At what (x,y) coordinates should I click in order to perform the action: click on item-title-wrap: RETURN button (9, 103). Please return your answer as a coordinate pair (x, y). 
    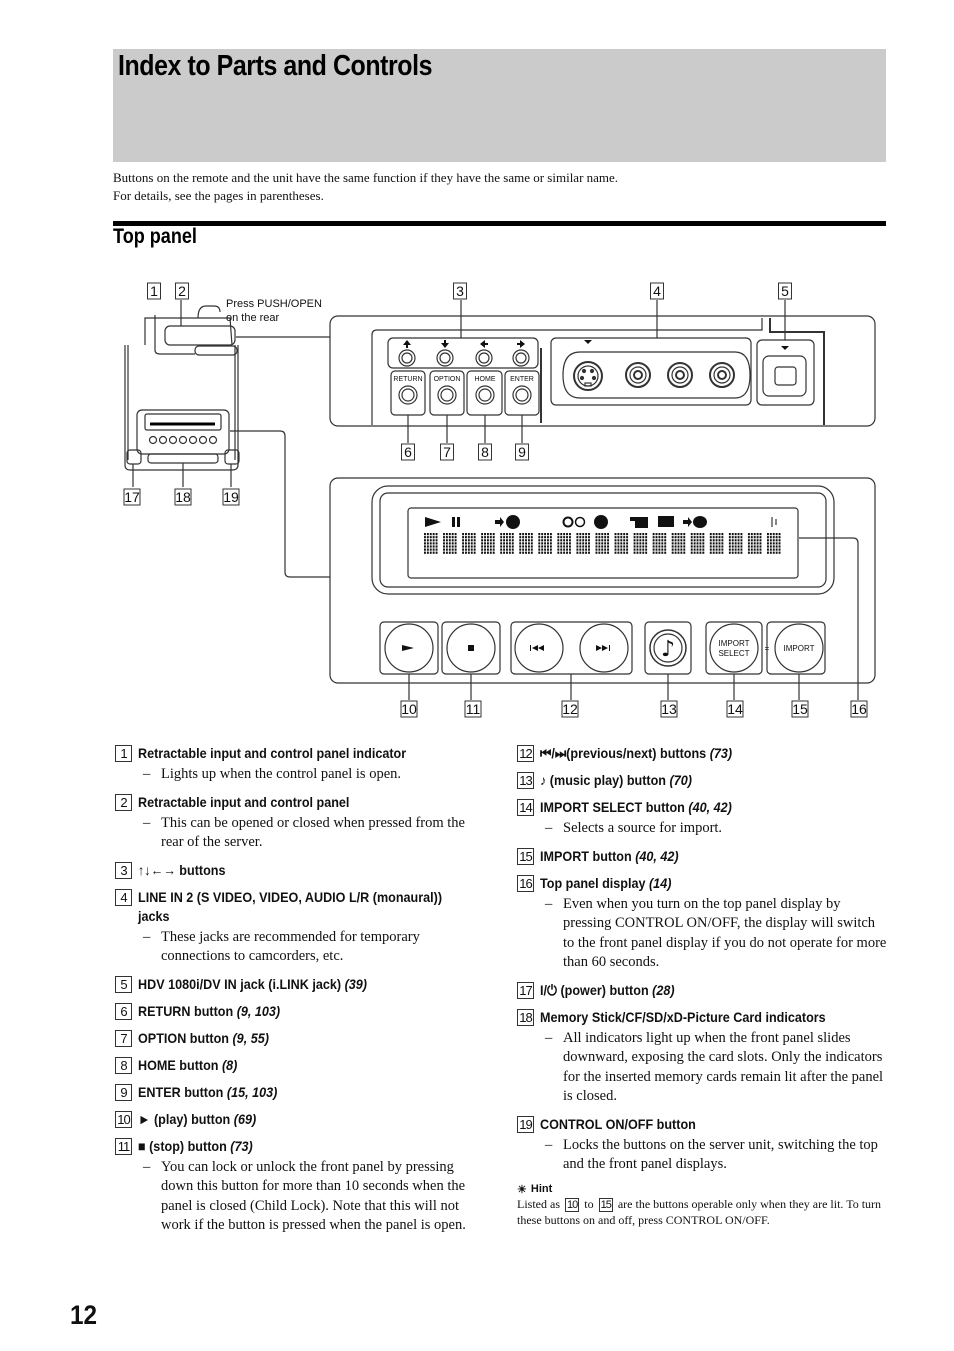
    Looking at the image, I should click on (295, 1011).